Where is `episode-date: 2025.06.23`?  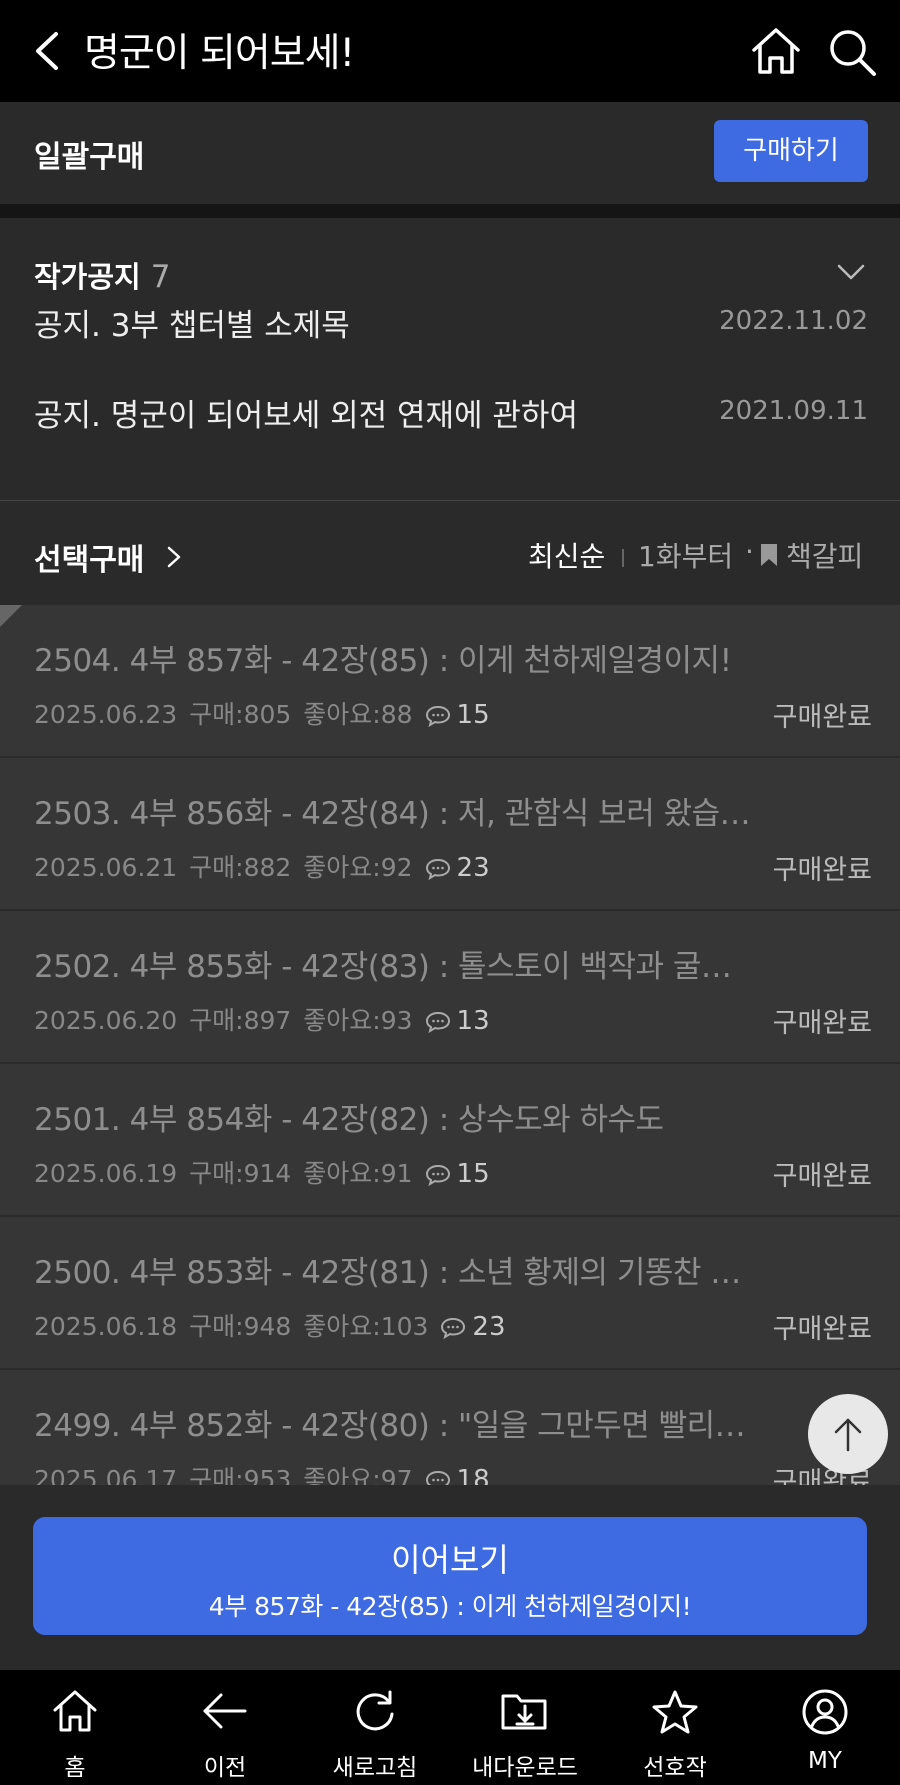
episode-date: 2025.06.23 is located at coordinates (106, 714).